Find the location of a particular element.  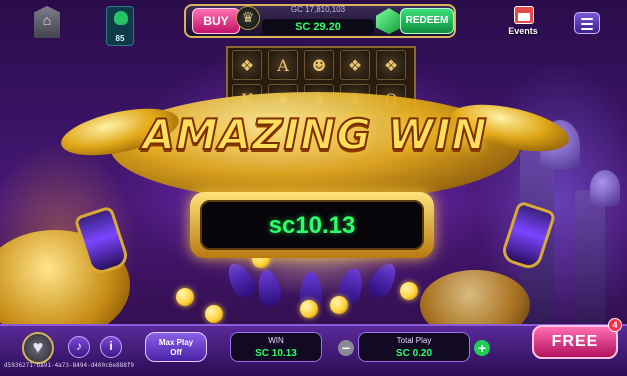

level-number: 85 is located at coordinates (120, 38).